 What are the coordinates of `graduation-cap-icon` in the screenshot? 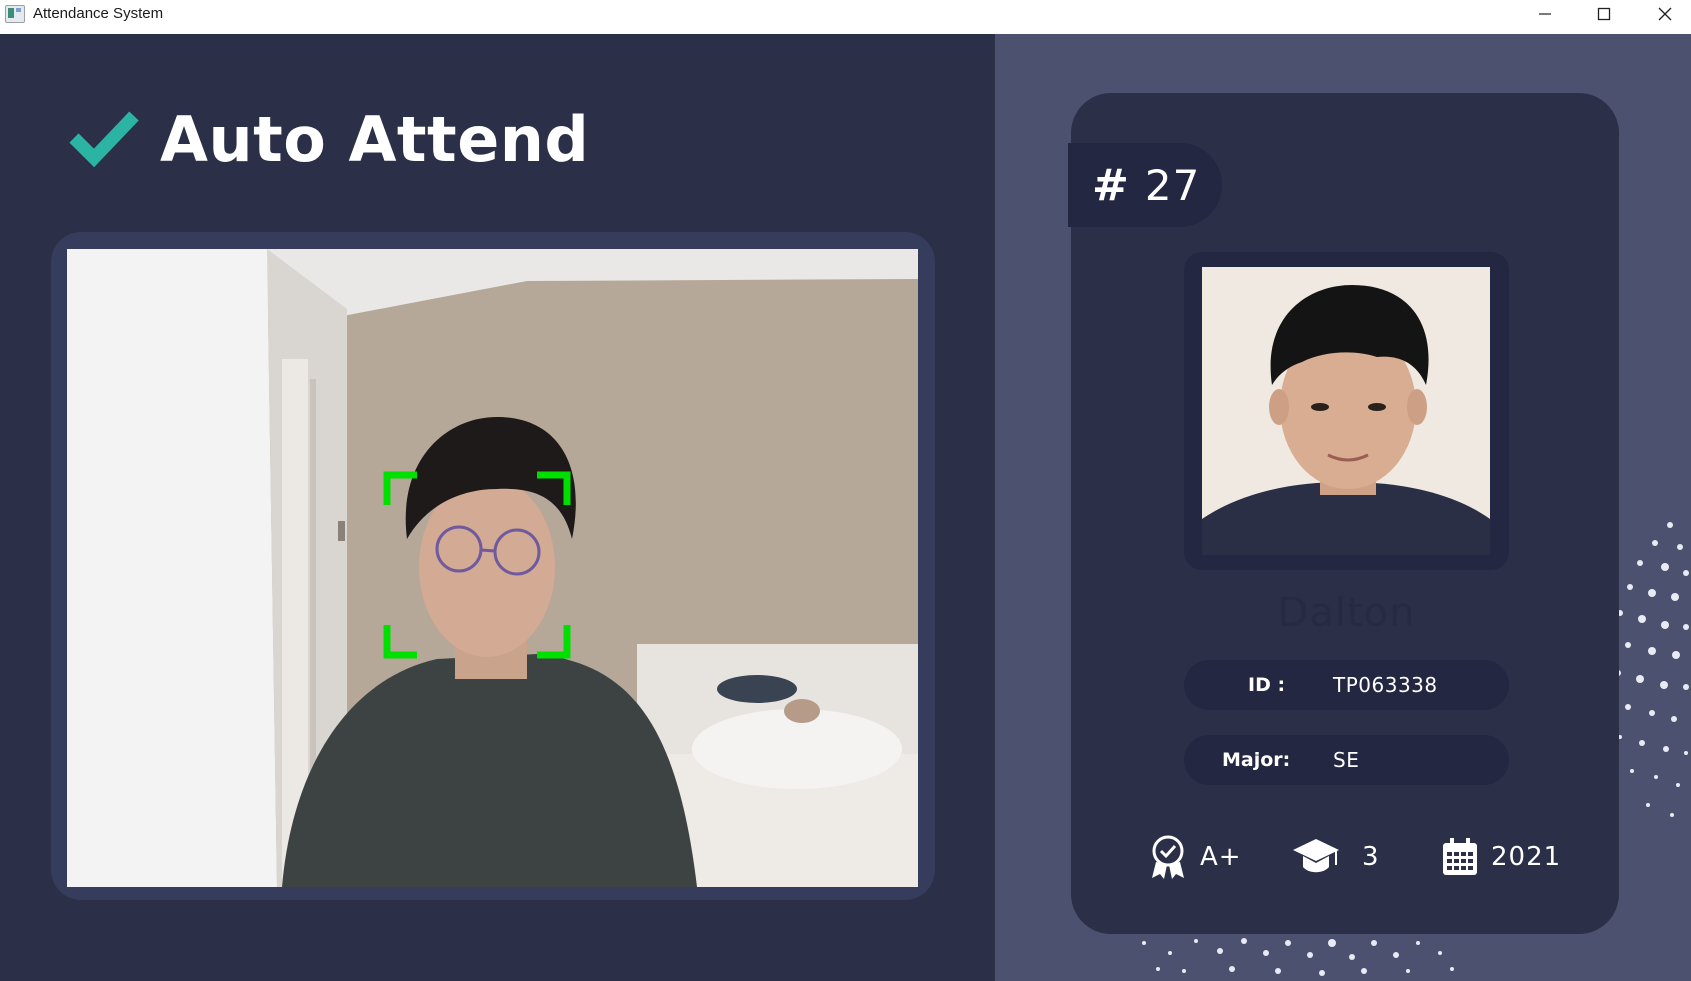 It's located at (1316, 856).